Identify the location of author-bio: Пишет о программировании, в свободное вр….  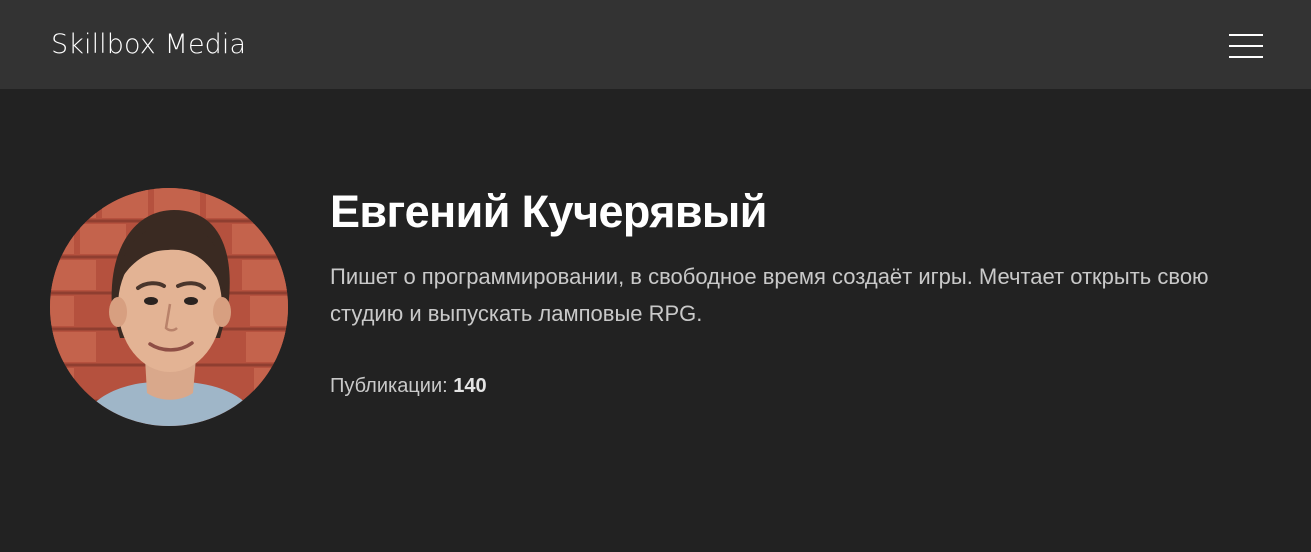
(769, 295).